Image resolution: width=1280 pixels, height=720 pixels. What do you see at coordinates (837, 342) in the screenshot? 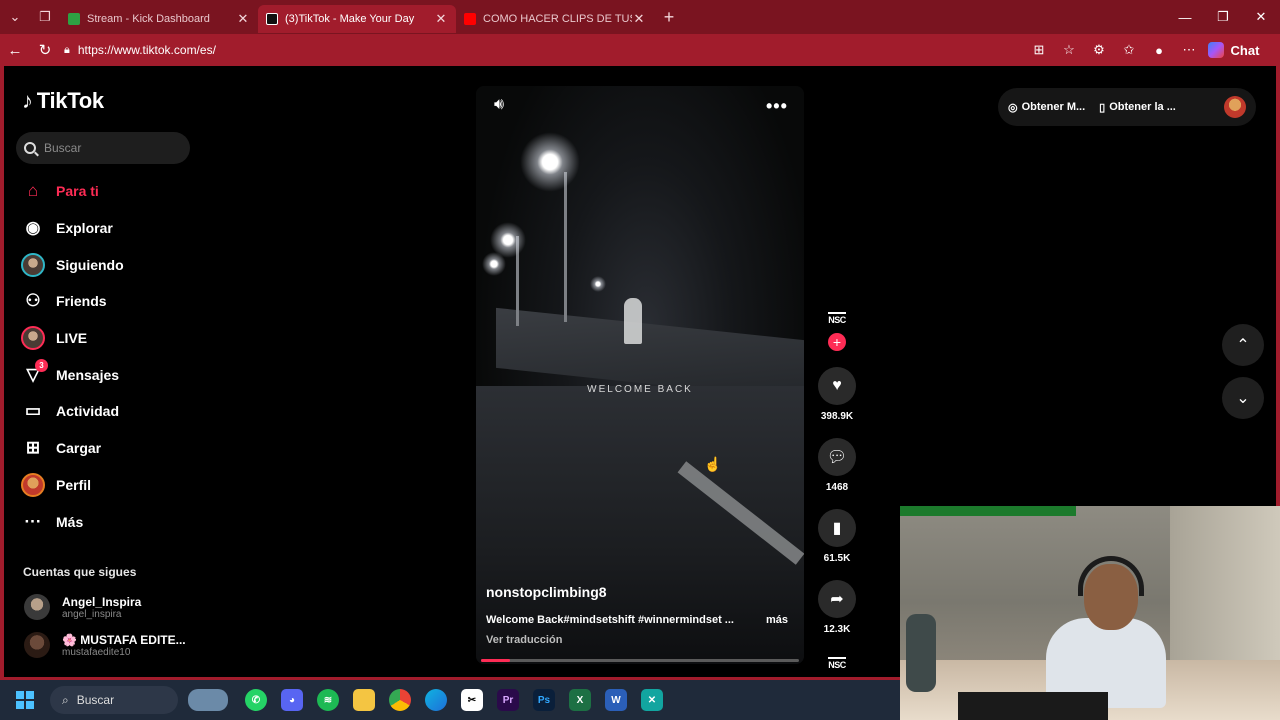
I see `follow-button: +` at bounding box center [837, 342].